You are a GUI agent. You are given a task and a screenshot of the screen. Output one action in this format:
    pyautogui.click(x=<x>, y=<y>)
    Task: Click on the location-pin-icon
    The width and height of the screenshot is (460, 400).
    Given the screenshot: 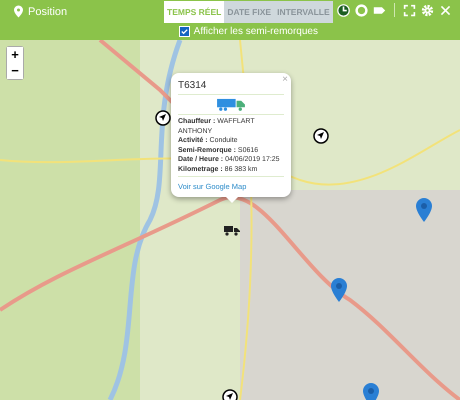 What is the action you would take?
    pyautogui.click(x=18, y=11)
    